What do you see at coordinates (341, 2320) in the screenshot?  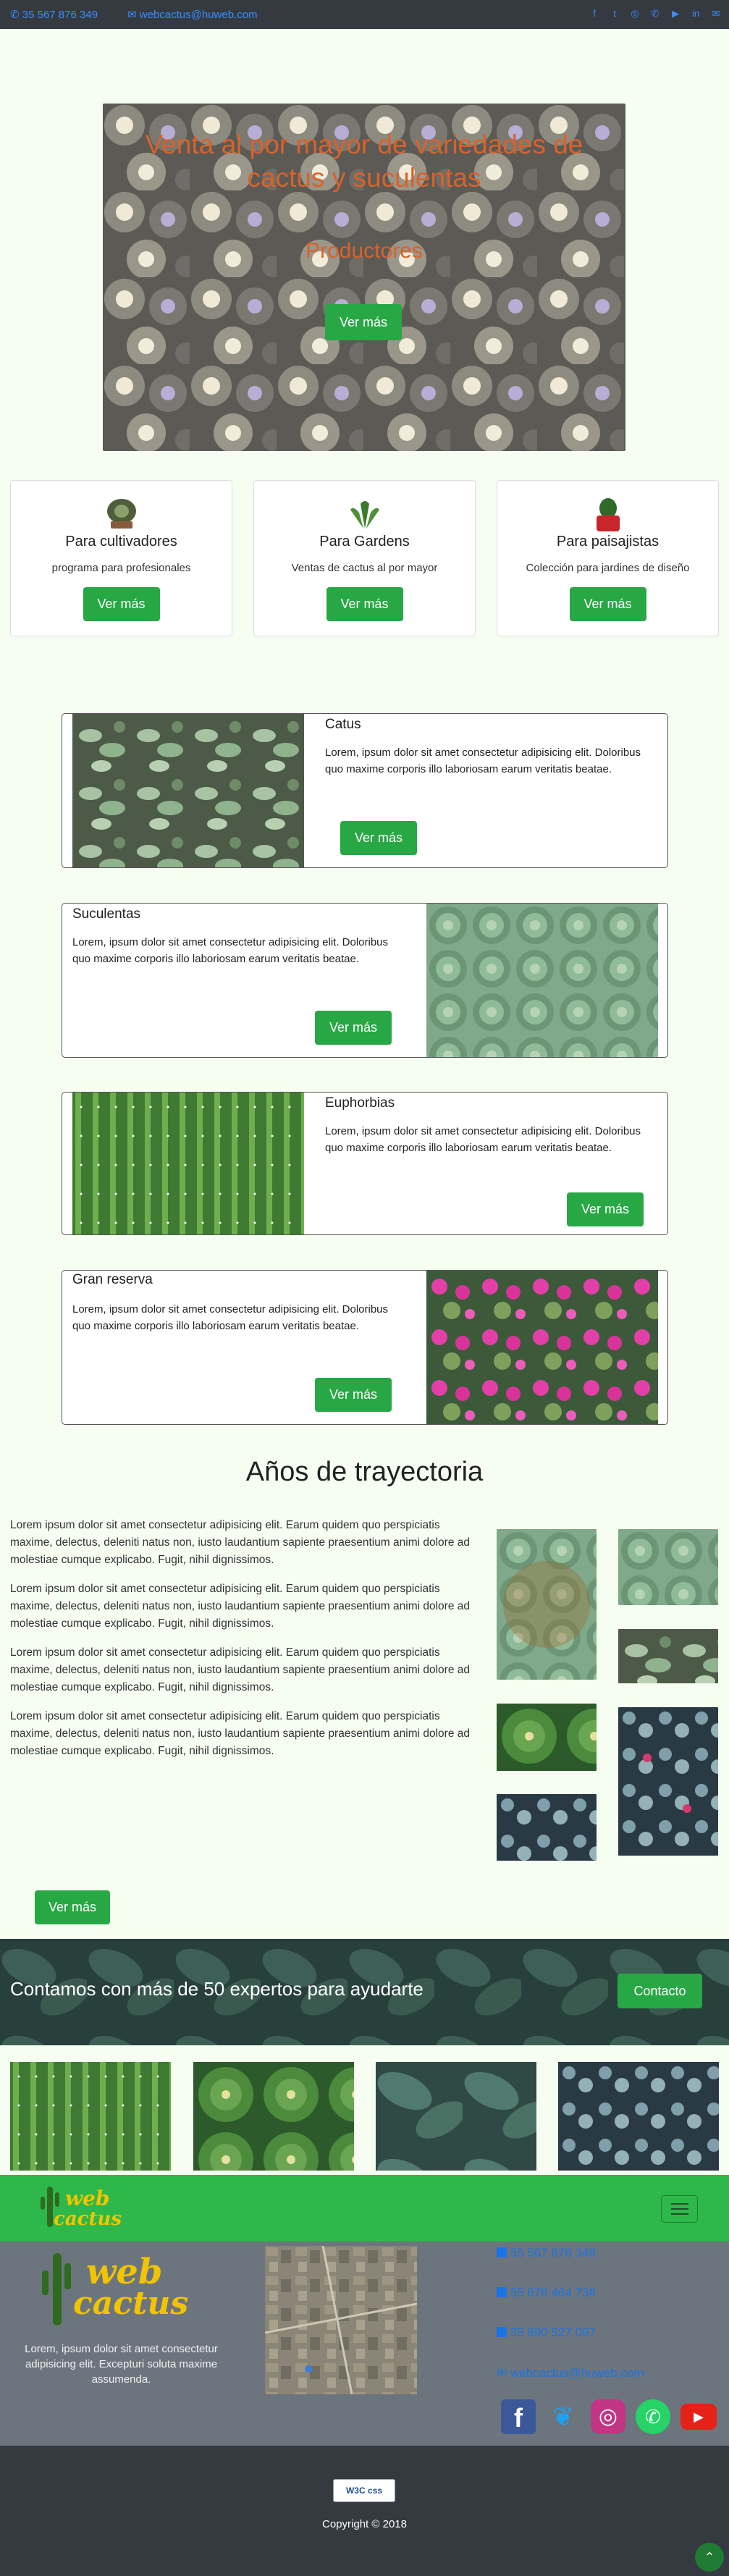 I see `footer-map` at bounding box center [341, 2320].